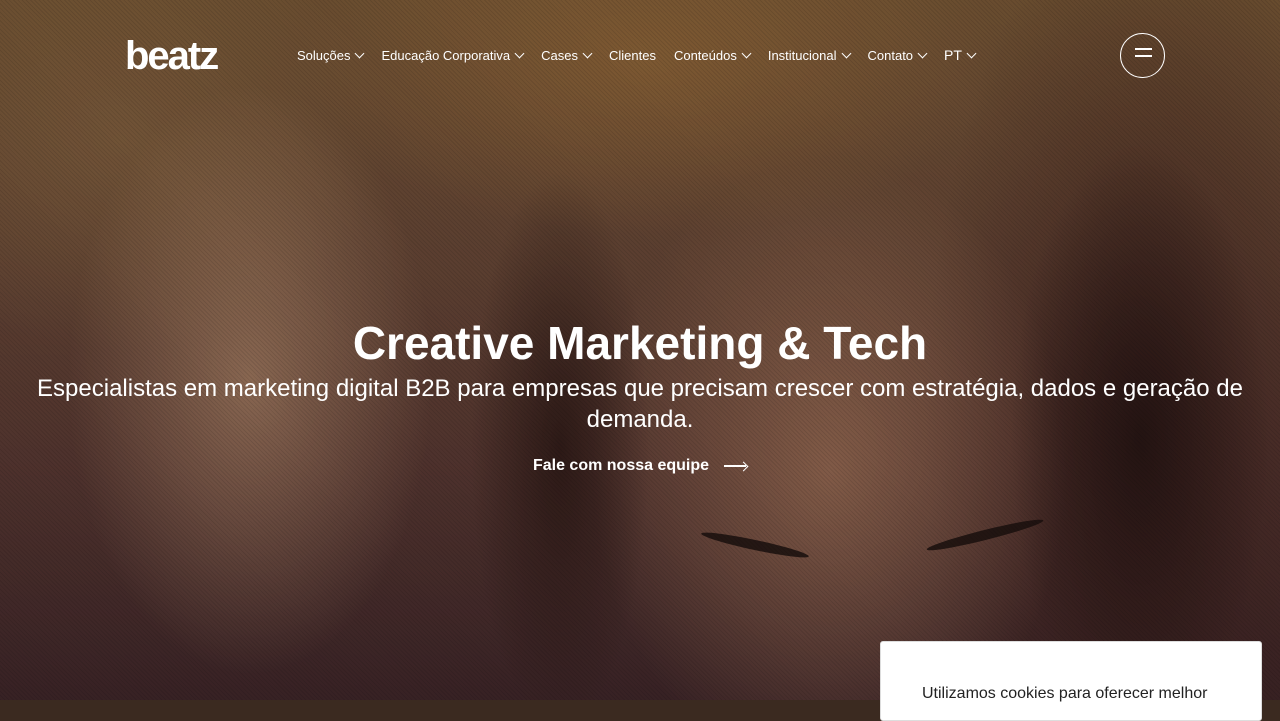 The width and height of the screenshot is (1280, 721). What do you see at coordinates (324, 55) in the screenshot?
I see `nav-item-label: Soluções` at bounding box center [324, 55].